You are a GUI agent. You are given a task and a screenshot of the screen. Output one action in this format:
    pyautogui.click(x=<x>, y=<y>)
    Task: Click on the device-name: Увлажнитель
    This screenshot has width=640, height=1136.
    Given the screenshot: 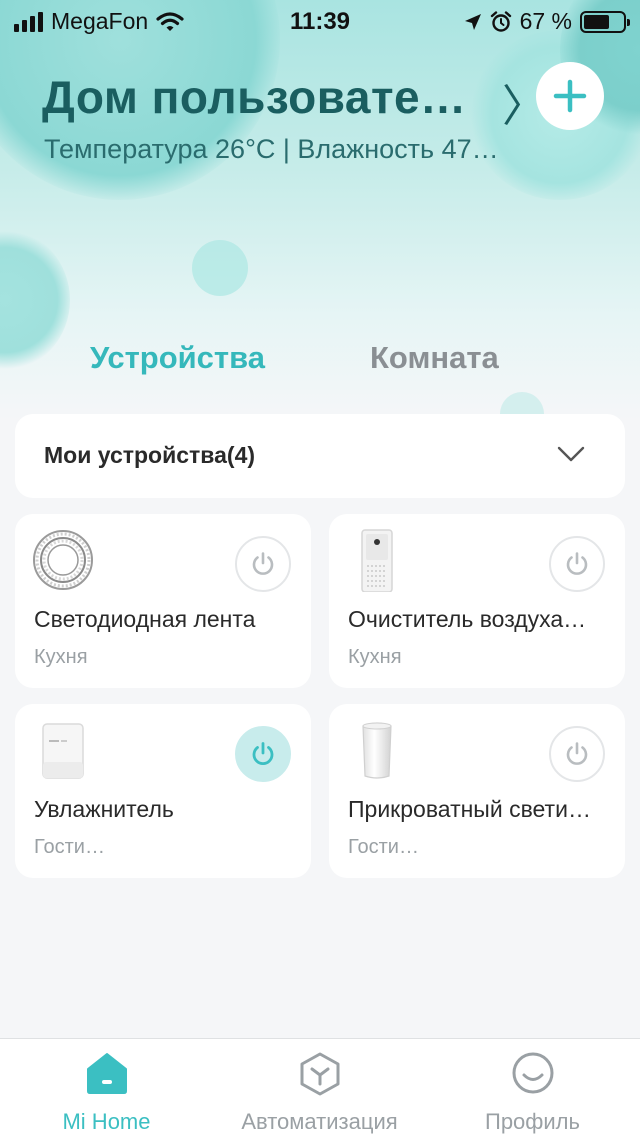 What is the action you would take?
    pyautogui.click(x=104, y=809)
    